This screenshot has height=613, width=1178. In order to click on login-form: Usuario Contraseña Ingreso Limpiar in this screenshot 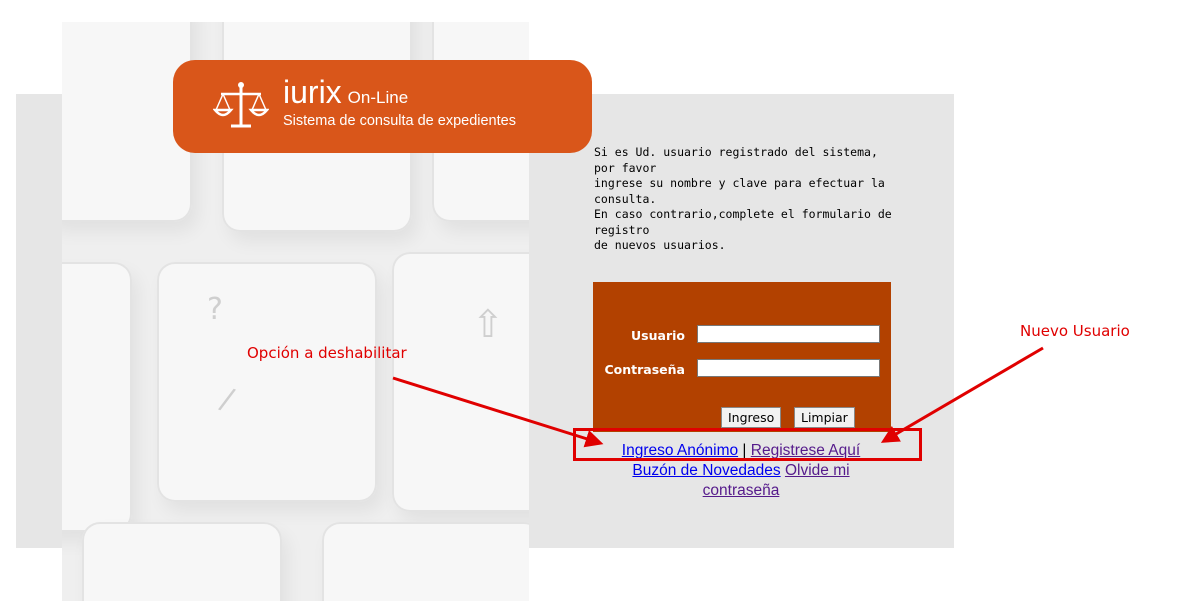, I will do `click(742, 357)`.